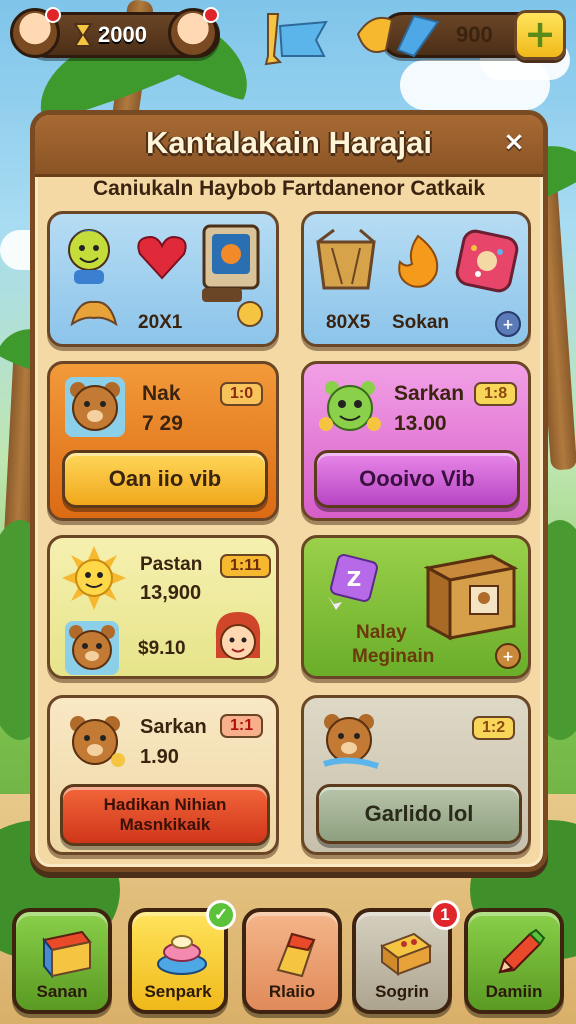 The height and width of the screenshot is (1024, 576). What do you see at coordinates (494, 728) in the screenshot?
I see `offer-8-badge: 1:2` at bounding box center [494, 728].